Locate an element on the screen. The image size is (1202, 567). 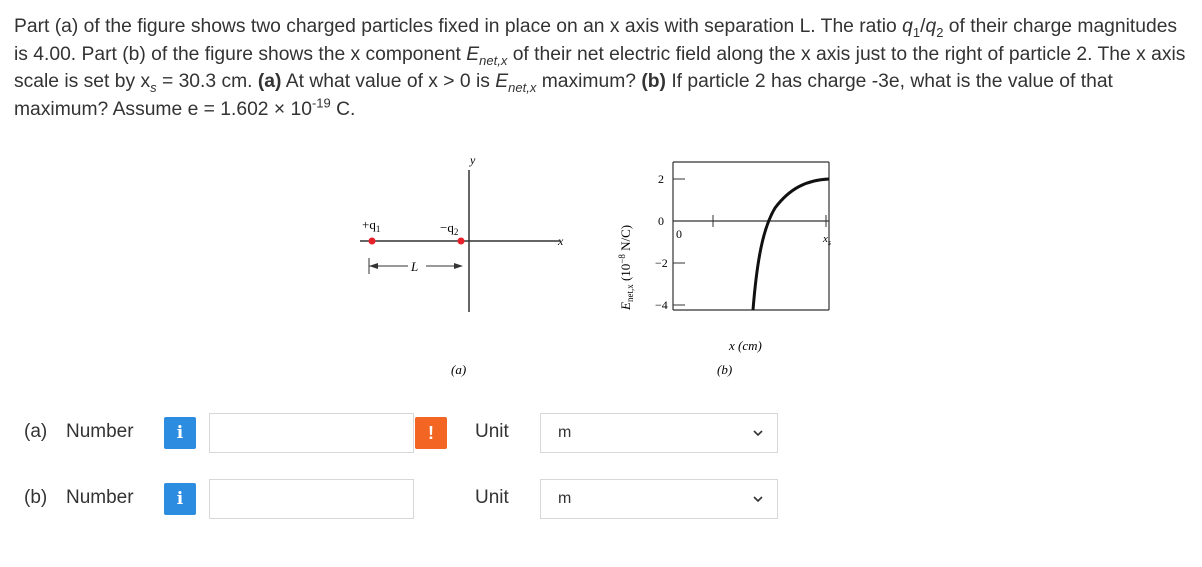
caption-a: (a) is located at coordinates (458, 369).